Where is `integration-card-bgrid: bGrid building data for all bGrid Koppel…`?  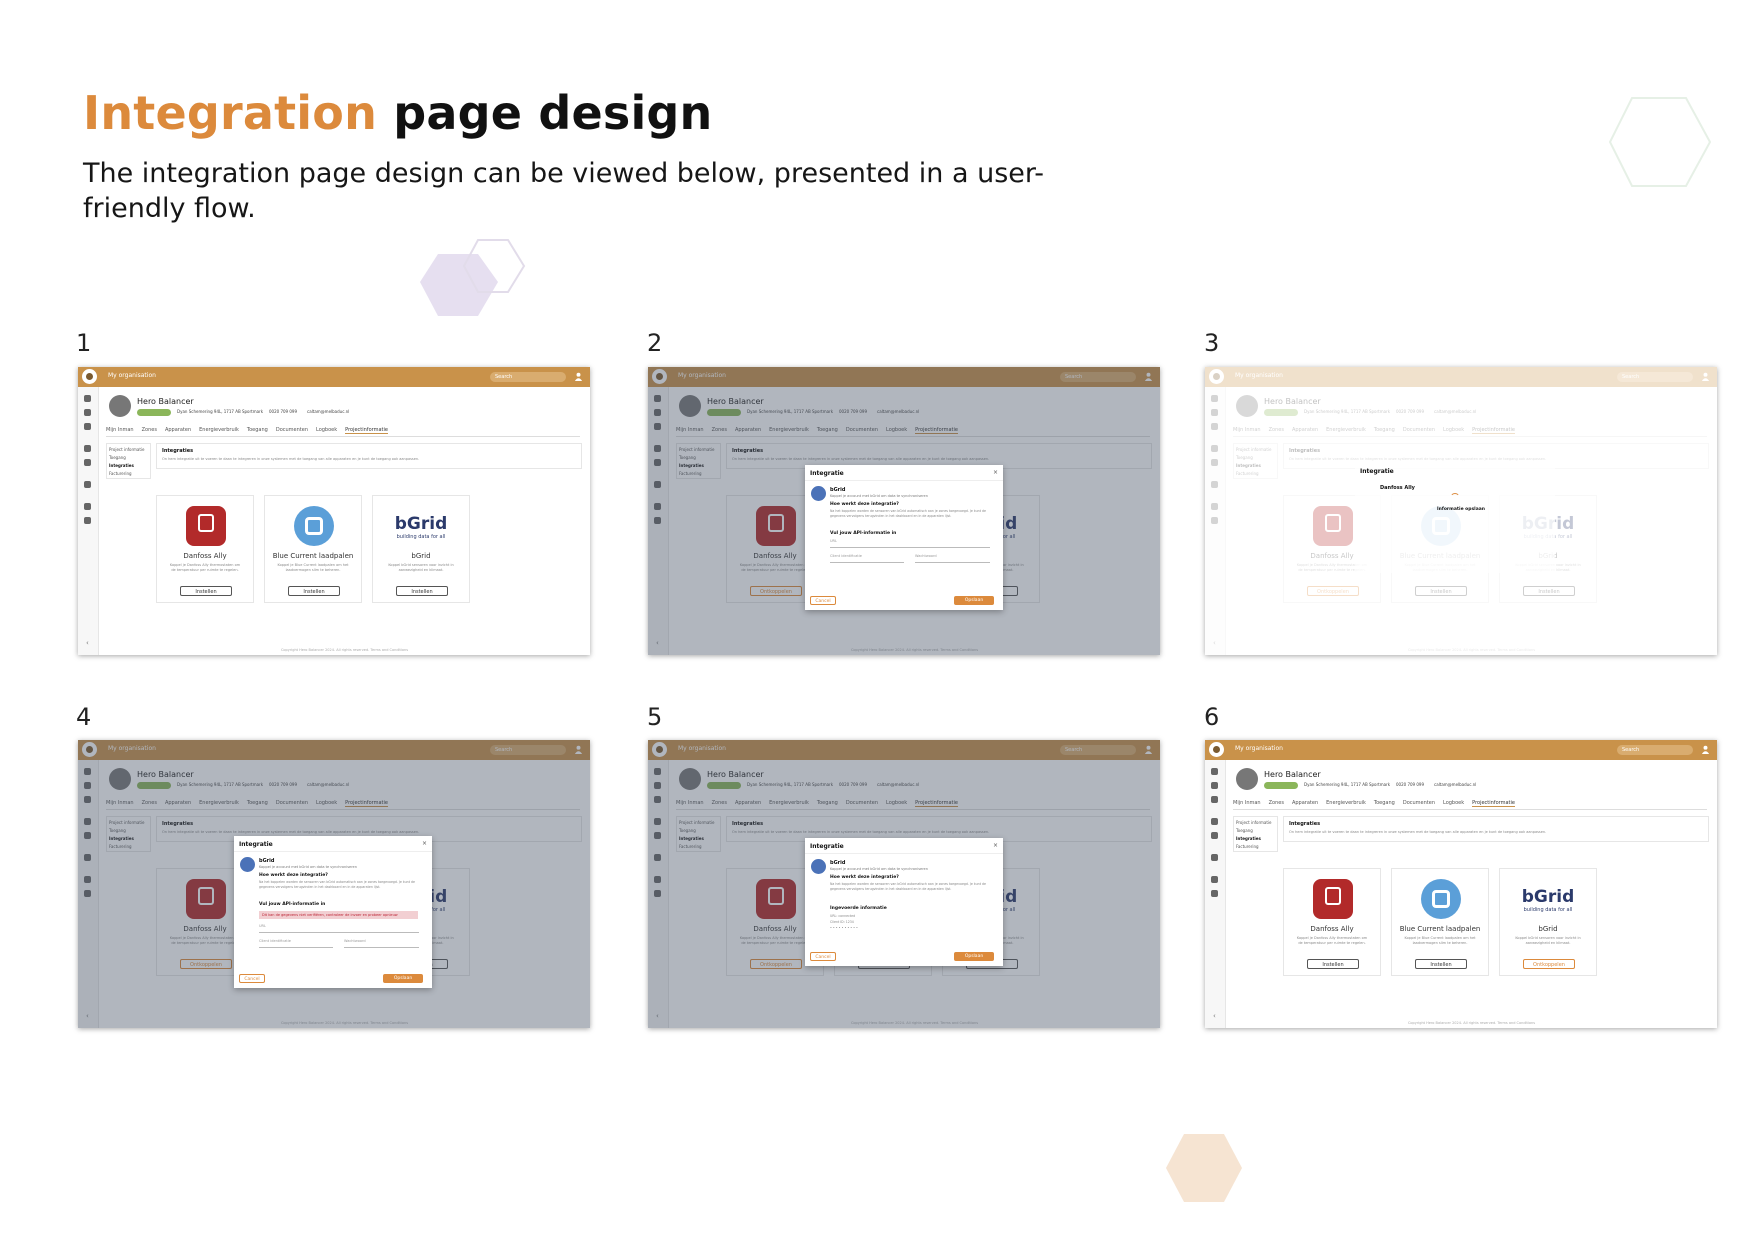 integration-card-bgrid: bGrid building data for all bGrid Koppel… is located at coordinates (1548, 922).